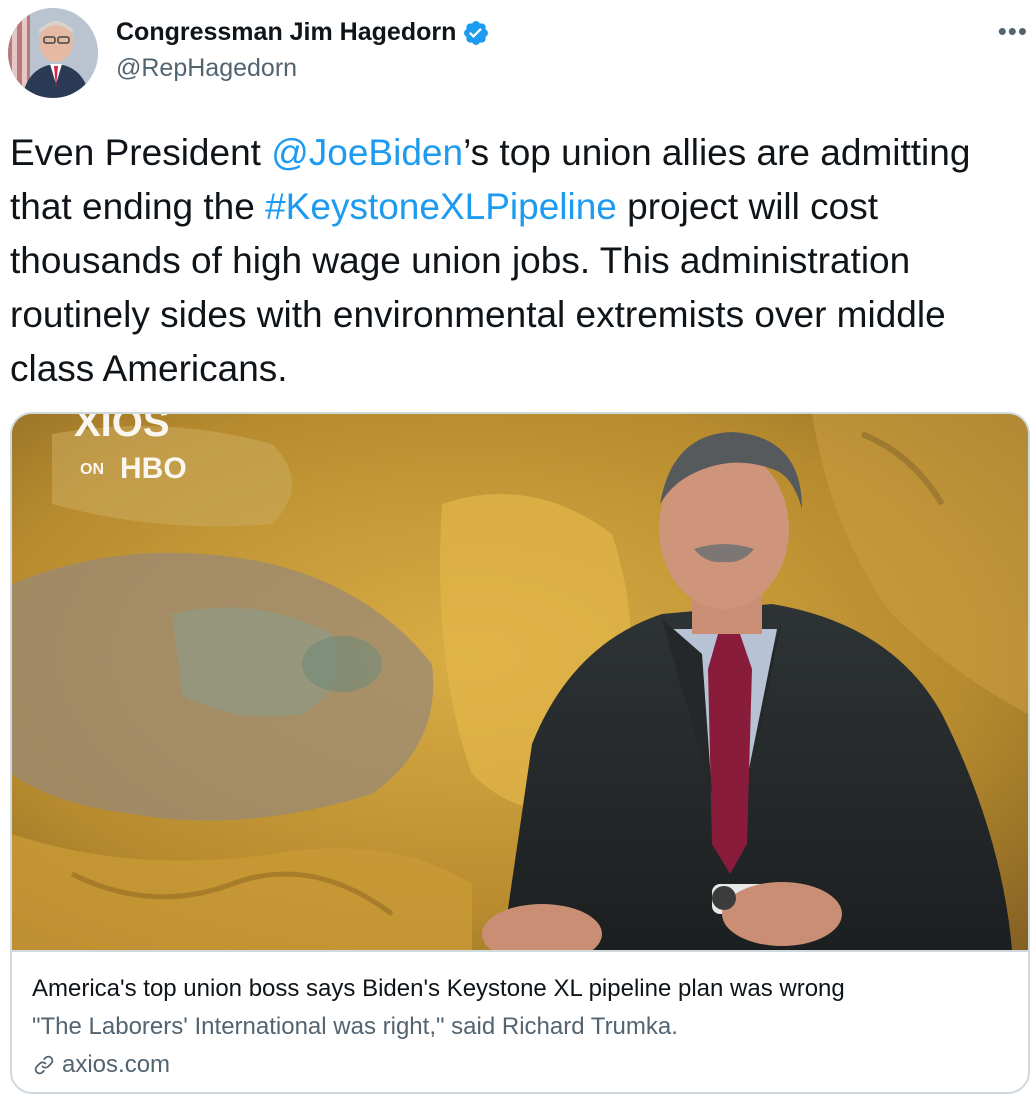  Describe the element at coordinates (92, 469) in the screenshot. I see `watermark-on: ON` at that location.